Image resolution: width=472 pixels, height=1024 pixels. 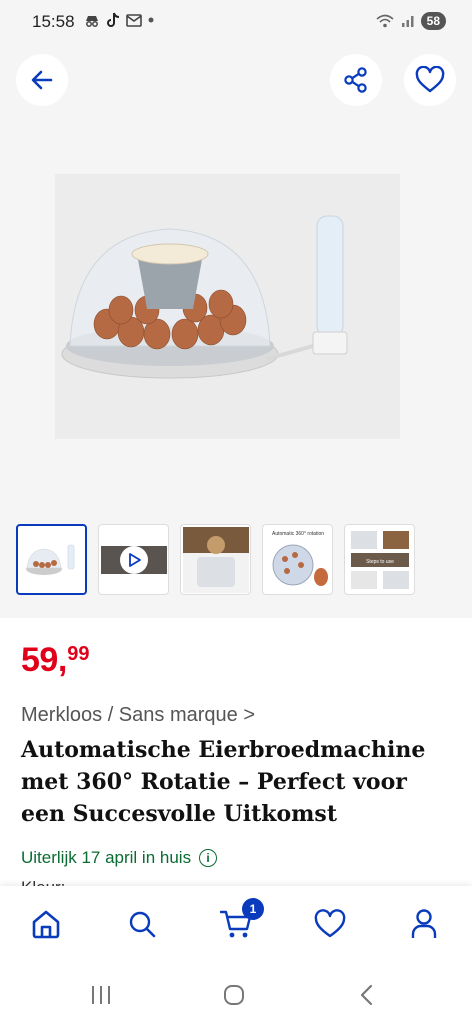 What do you see at coordinates (78, 654) in the screenshot?
I see `price-cents: 99` at bounding box center [78, 654].